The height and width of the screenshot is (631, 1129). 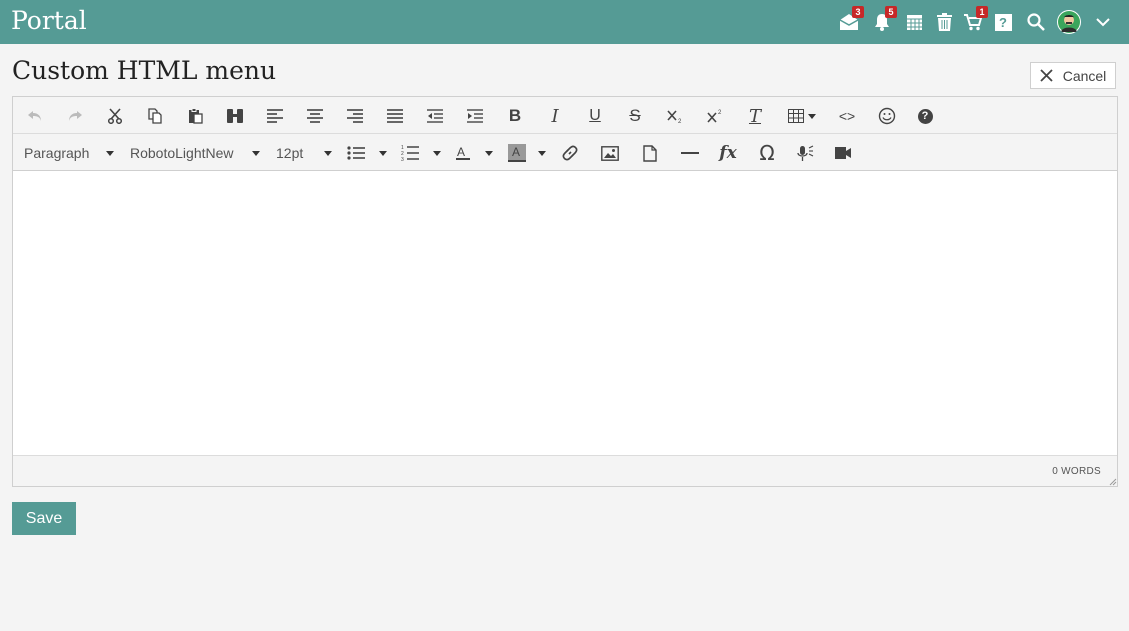 What do you see at coordinates (1036, 22) in the screenshot?
I see `search-icon` at bounding box center [1036, 22].